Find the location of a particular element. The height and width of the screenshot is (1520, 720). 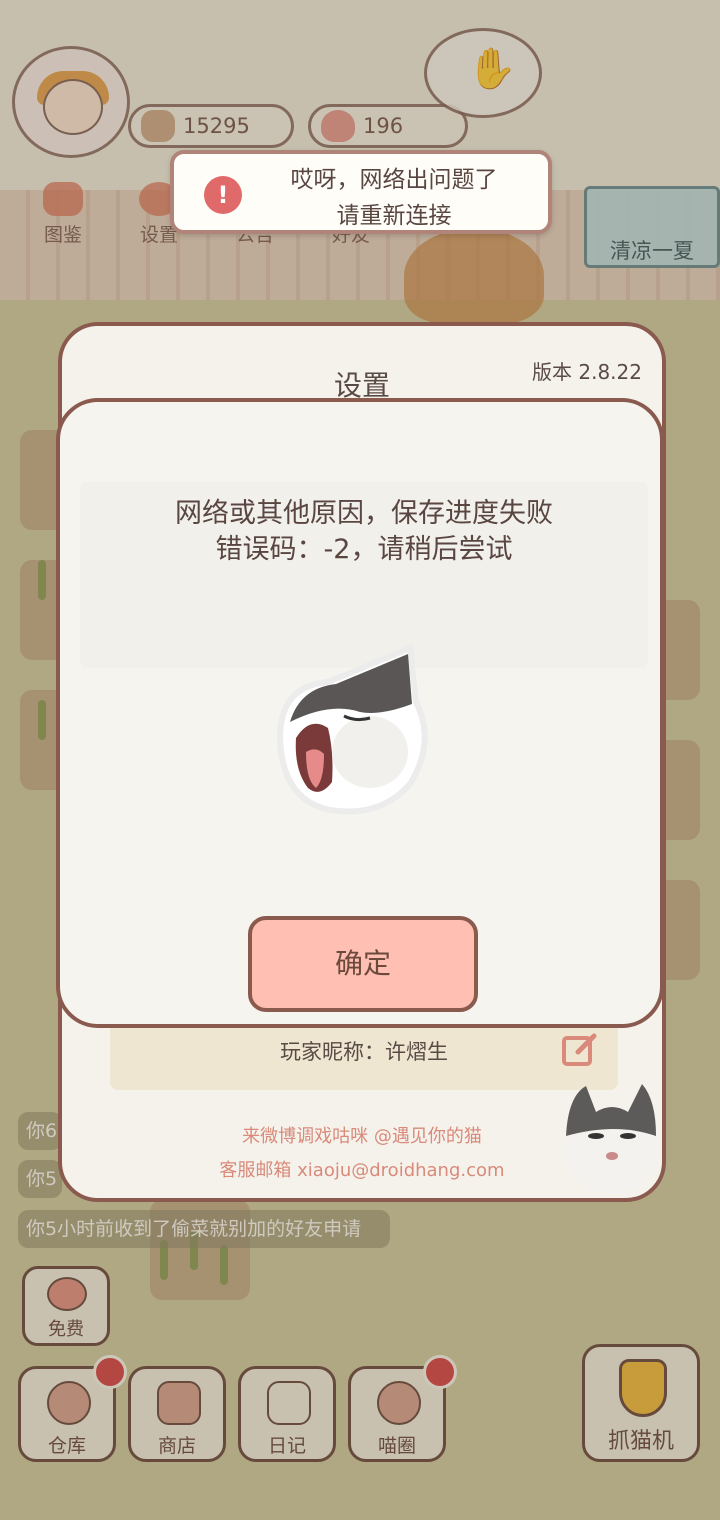

toast-title: 哎呀，网络出问题了 is located at coordinates (394, 180).